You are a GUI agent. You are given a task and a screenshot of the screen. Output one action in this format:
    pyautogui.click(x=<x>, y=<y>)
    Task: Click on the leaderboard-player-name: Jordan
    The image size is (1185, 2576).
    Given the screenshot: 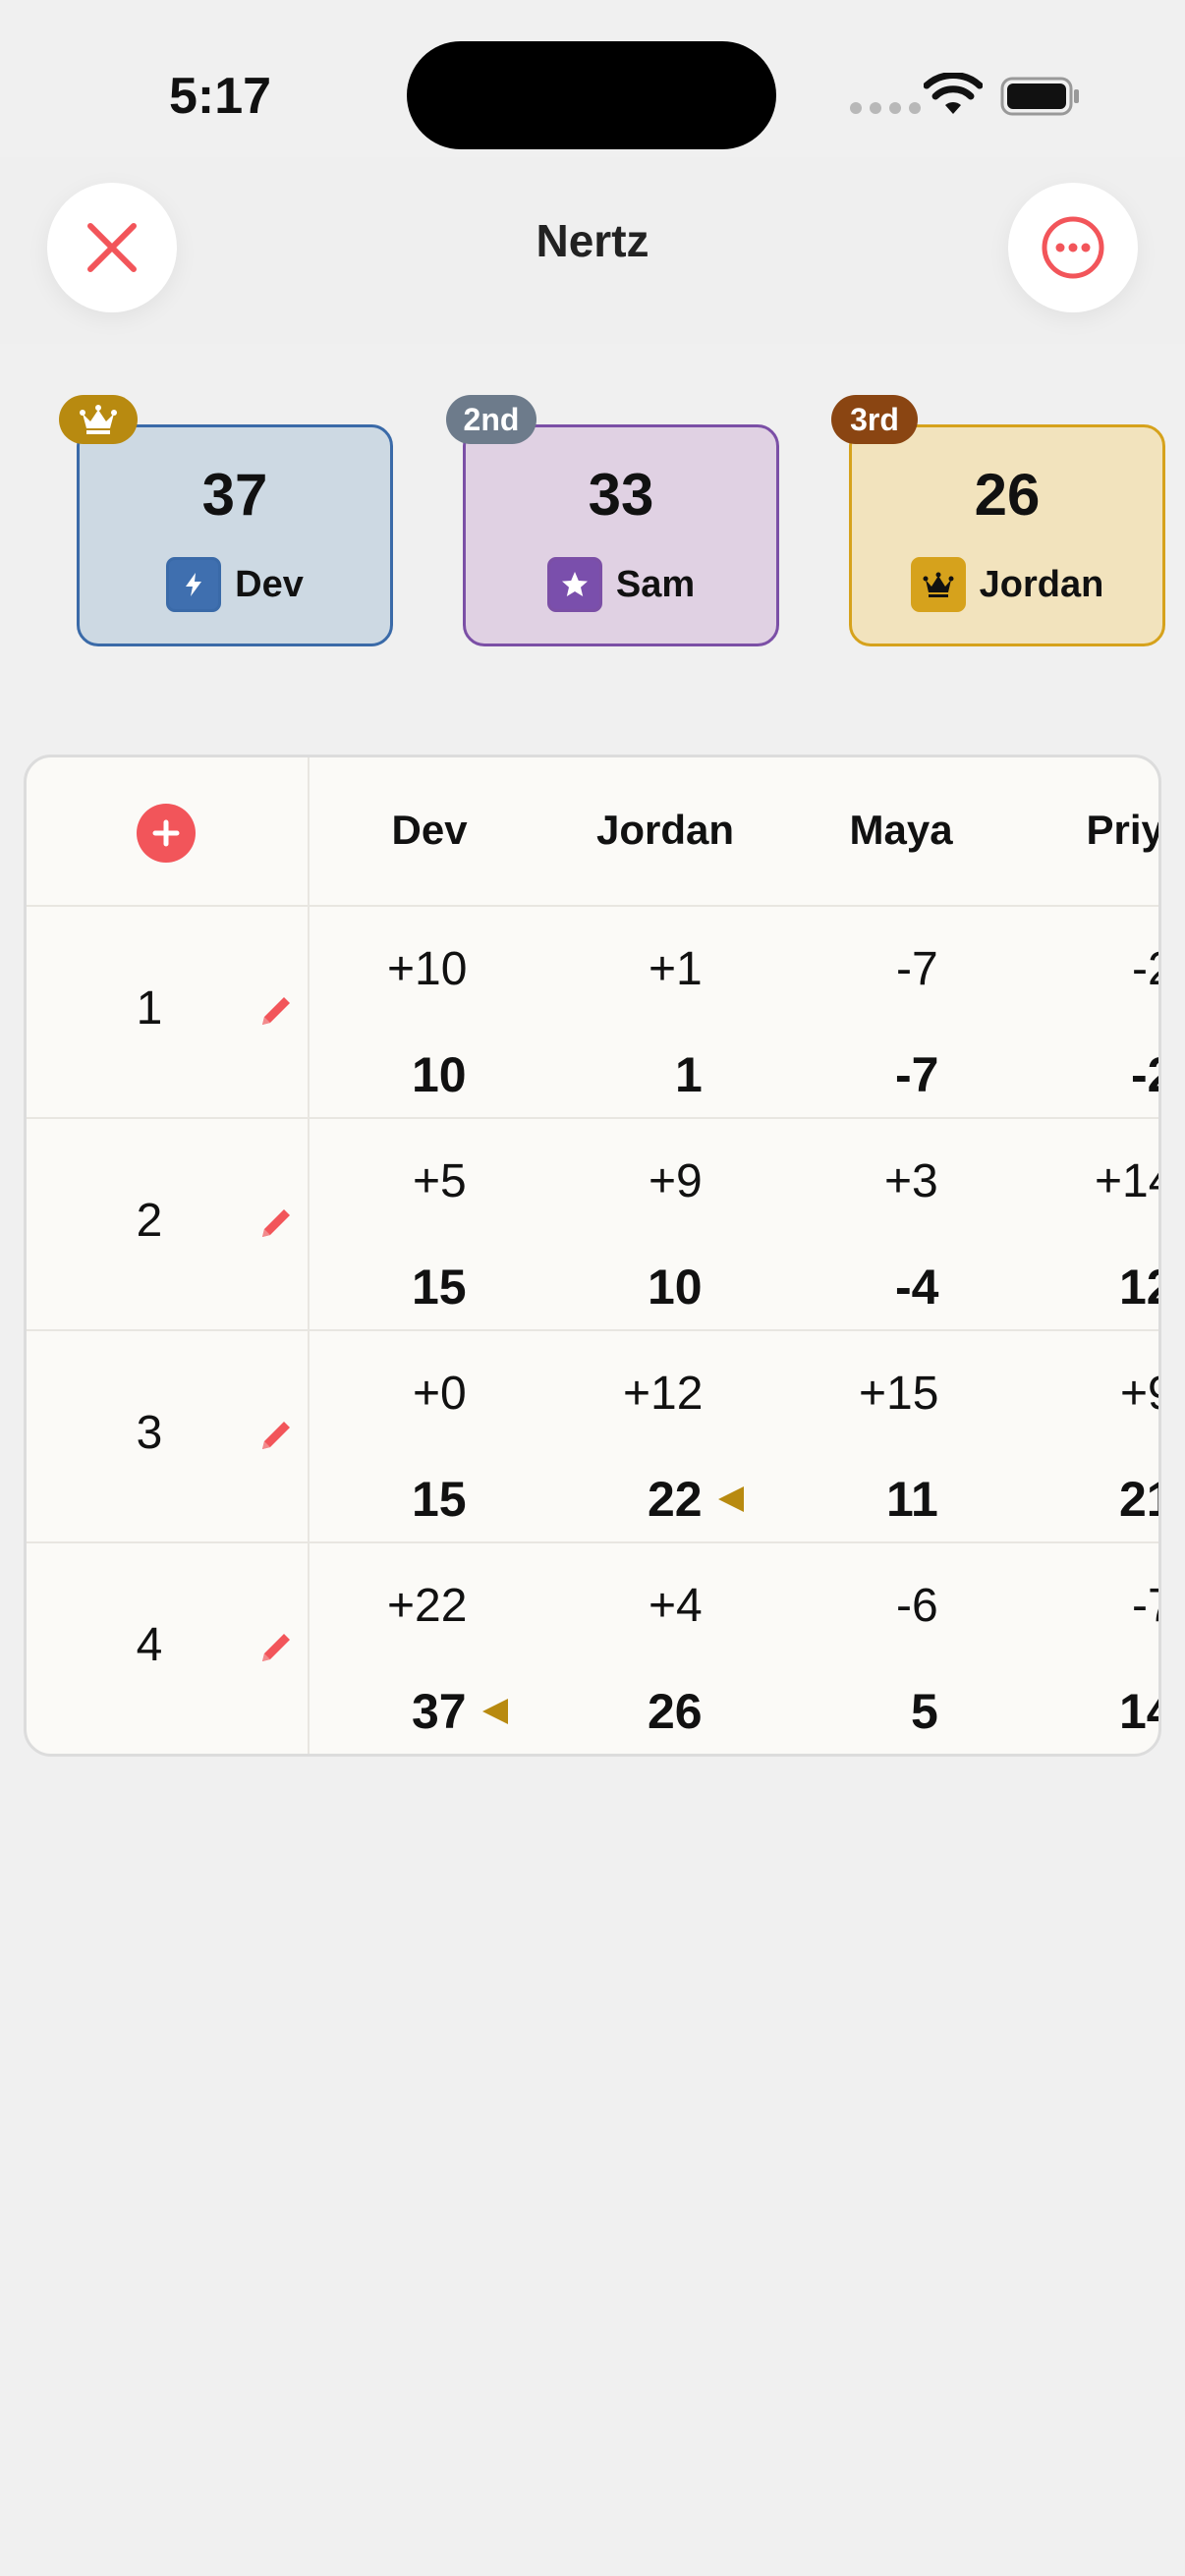 What is the action you would take?
    pyautogui.click(x=1041, y=584)
    